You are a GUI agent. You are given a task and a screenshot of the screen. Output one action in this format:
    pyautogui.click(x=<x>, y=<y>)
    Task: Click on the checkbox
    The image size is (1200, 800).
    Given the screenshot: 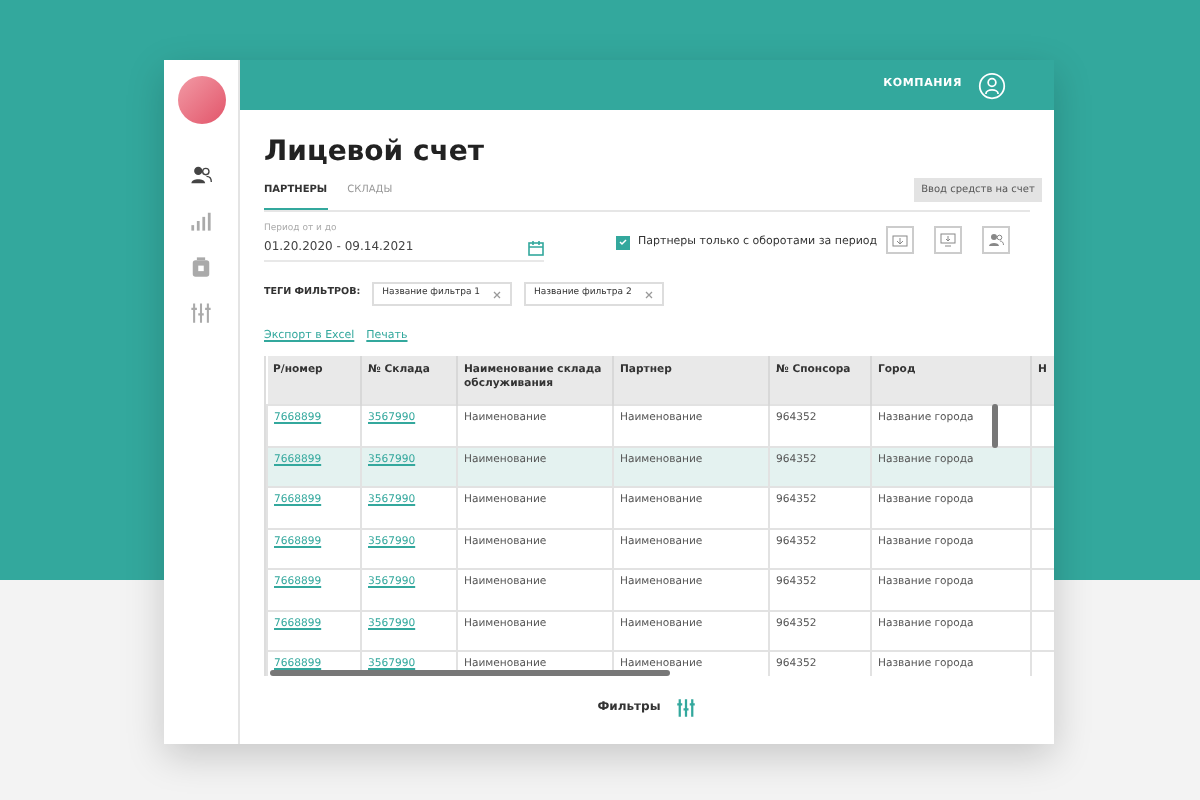 What is the action you would take?
    pyautogui.click(x=623, y=242)
    